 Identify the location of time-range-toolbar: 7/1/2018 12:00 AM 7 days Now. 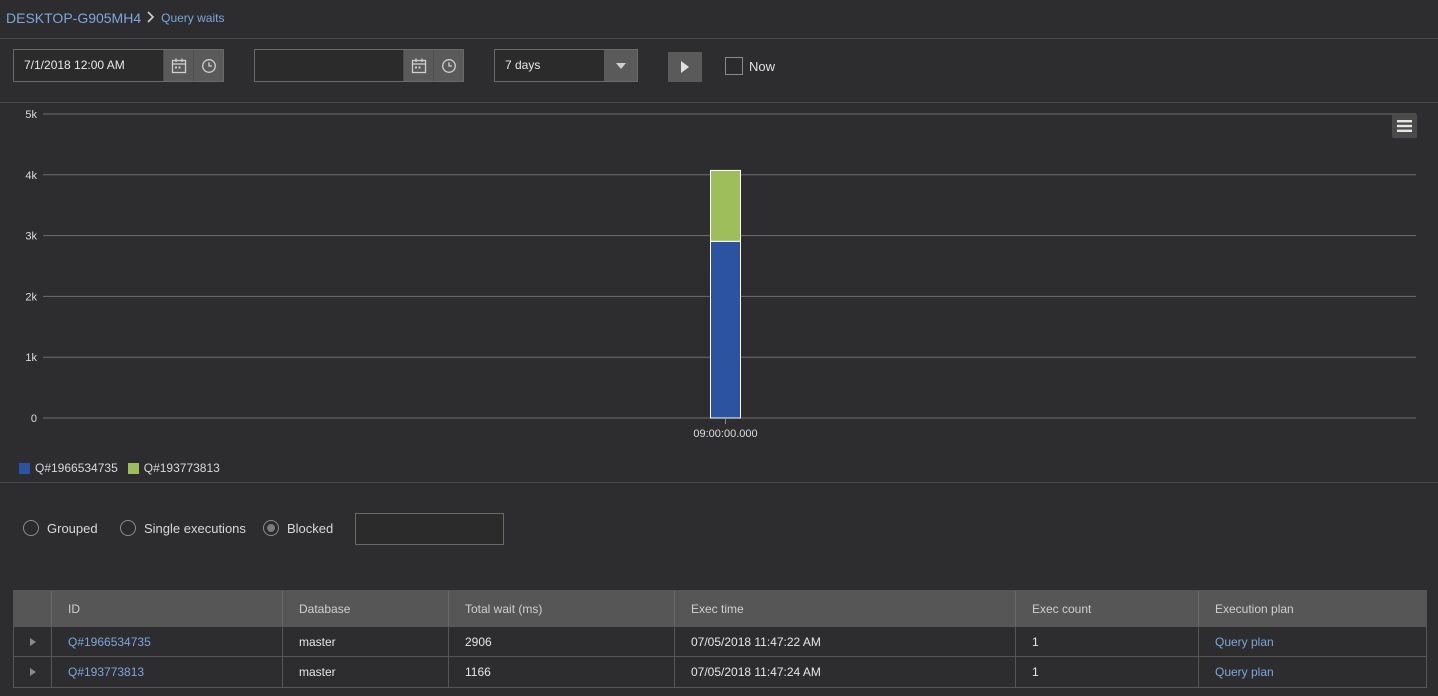
(719, 66).